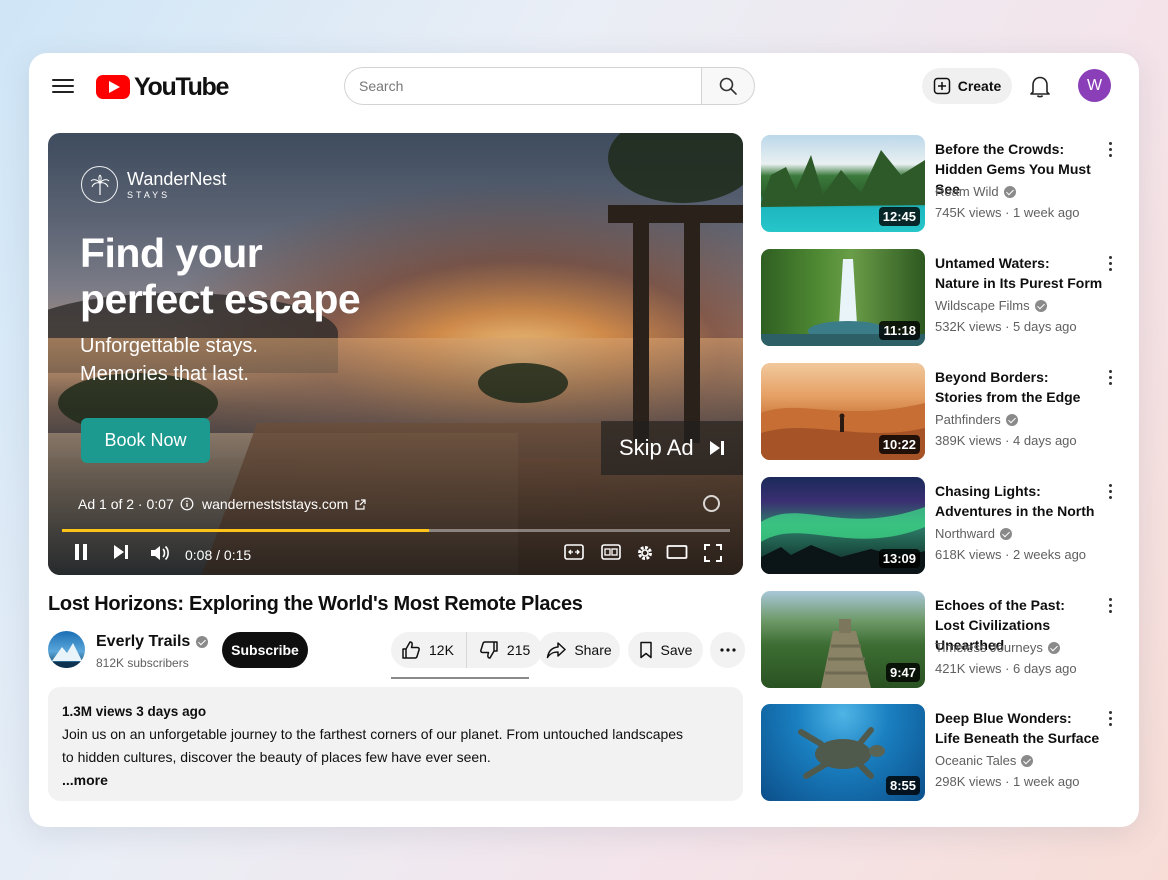  I want to click on volume-icon, so click(160, 553).